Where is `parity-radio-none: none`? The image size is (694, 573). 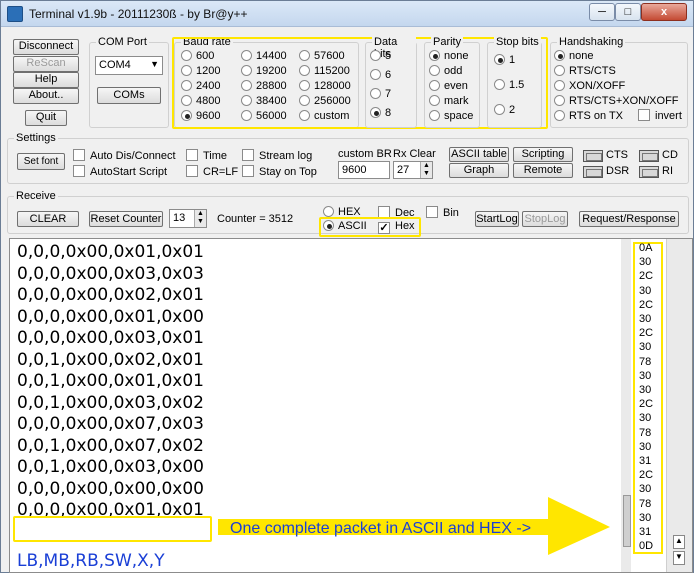
parity-radio-none: none is located at coordinates (448, 56).